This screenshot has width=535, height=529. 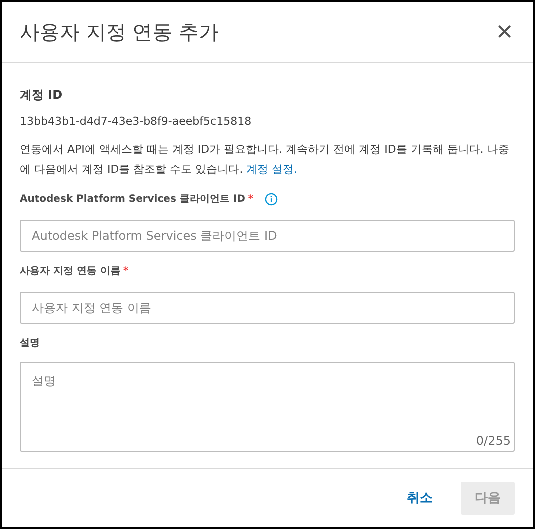 I want to click on info-icon, so click(x=271, y=199).